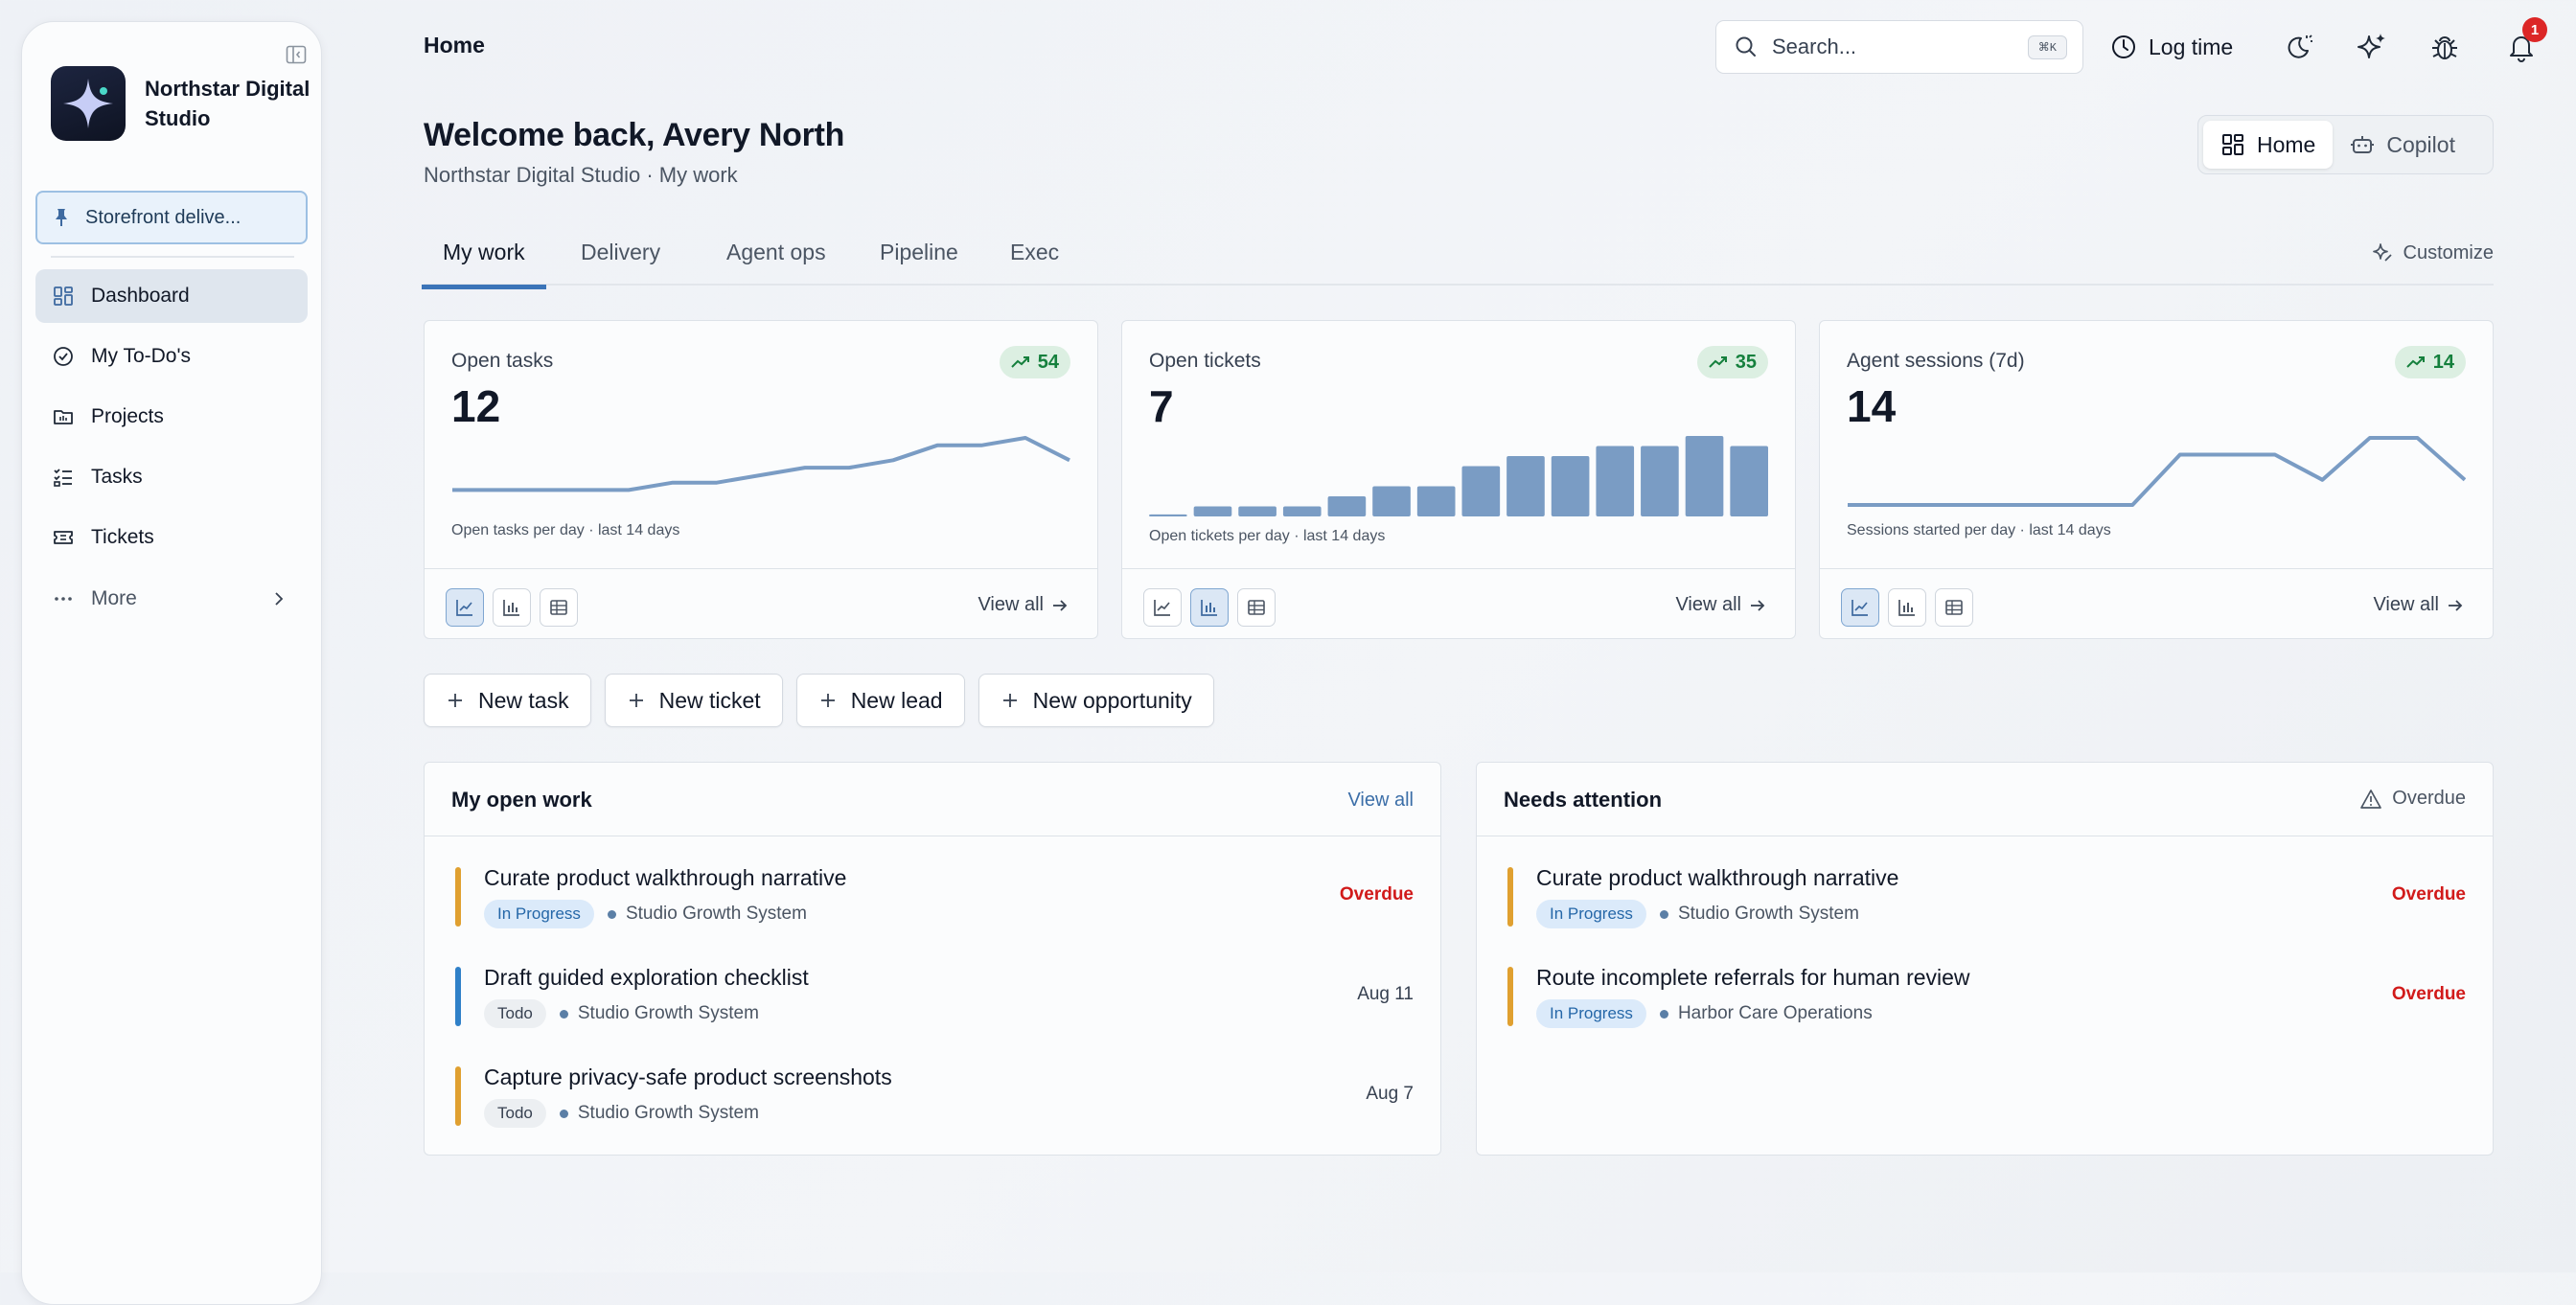 The width and height of the screenshot is (2576, 1305). Describe the element at coordinates (171, 599) in the screenshot. I see `sidebar-item-more: More` at that location.